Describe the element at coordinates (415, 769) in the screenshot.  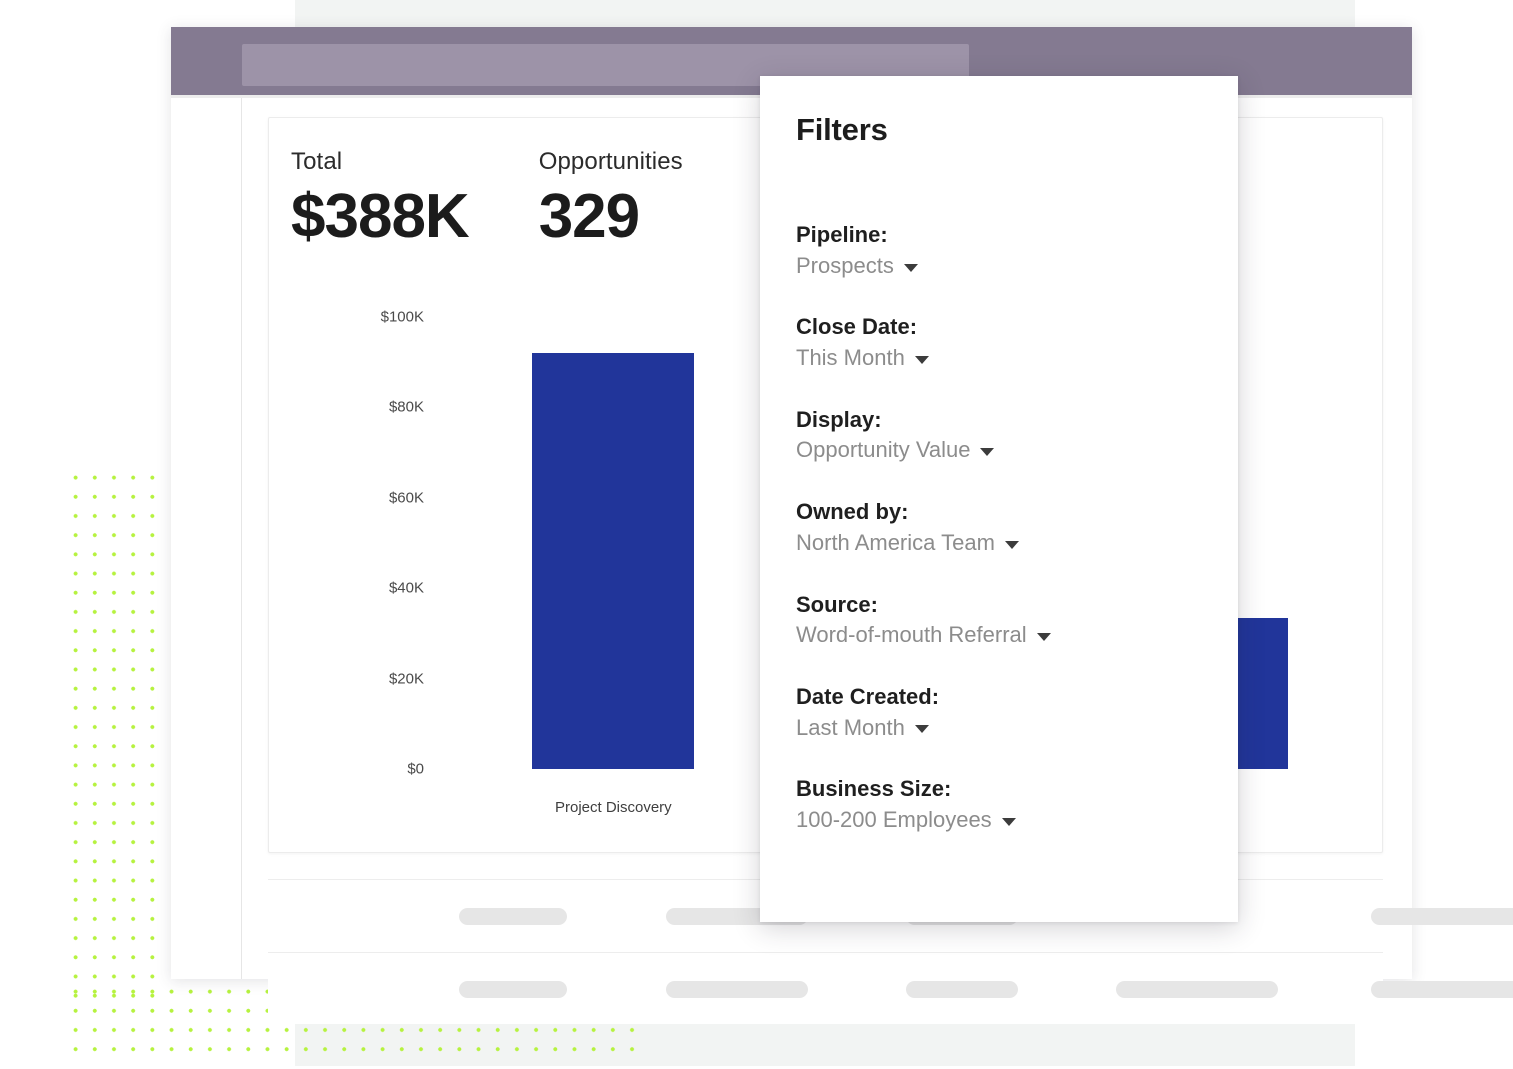
I see `y-axis-tick-label: $0` at that location.